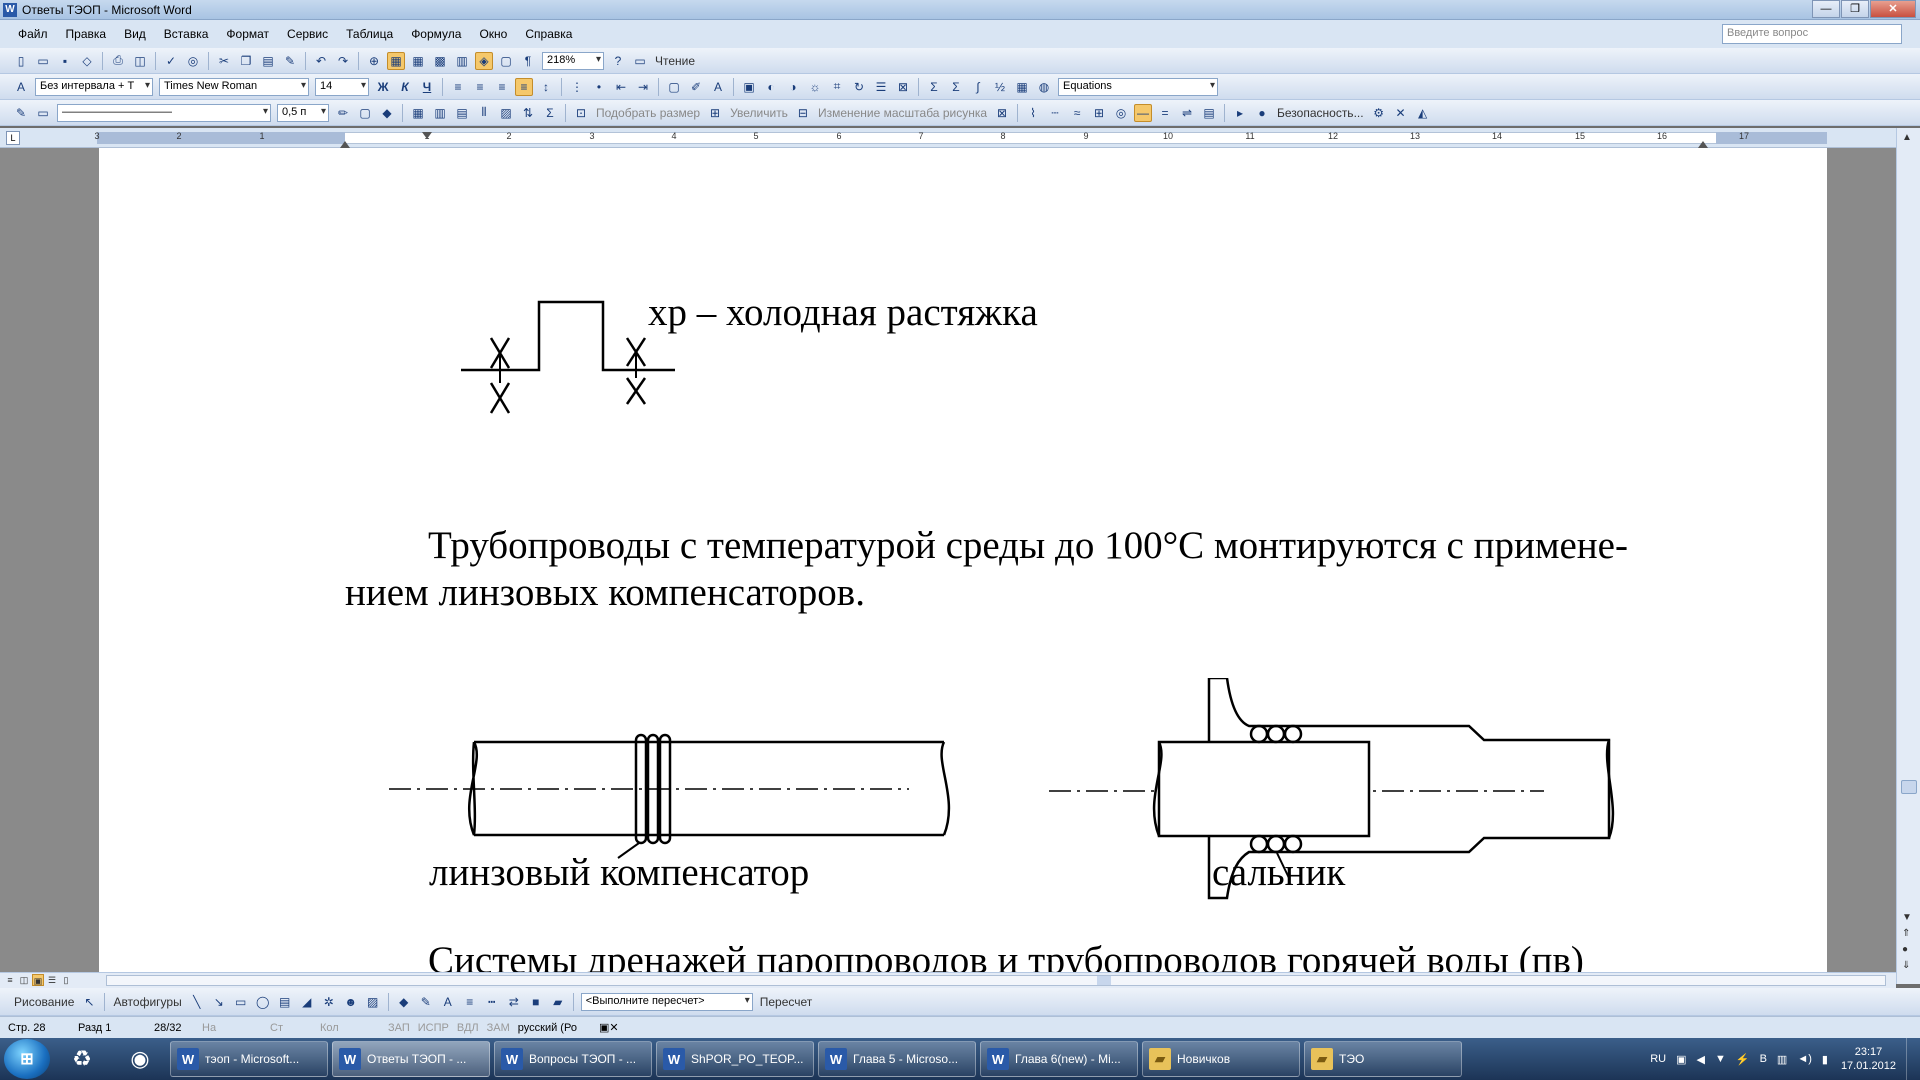 This screenshot has width=1920, height=1080. What do you see at coordinates (468, 1028) in the screenshot?
I see `status-ext: ВДЛ` at bounding box center [468, 1028].